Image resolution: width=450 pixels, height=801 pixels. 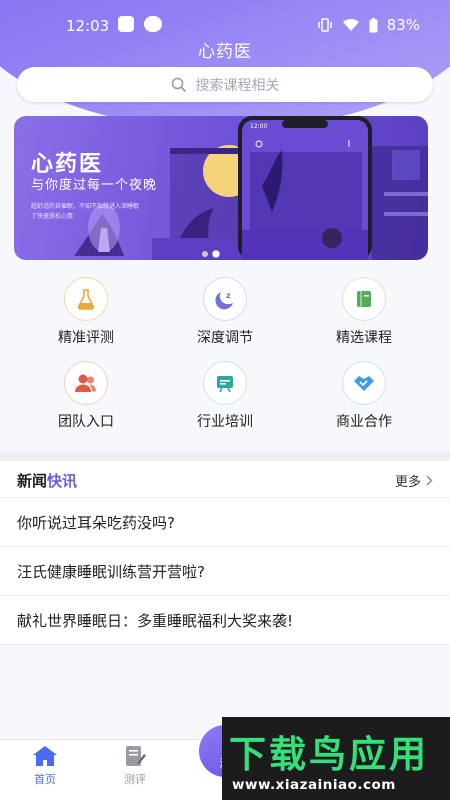 What do you see at coordinates (364, 338) in the screenshot?
I see `feature-label: 精选课程` at bounding box center [364, 338].